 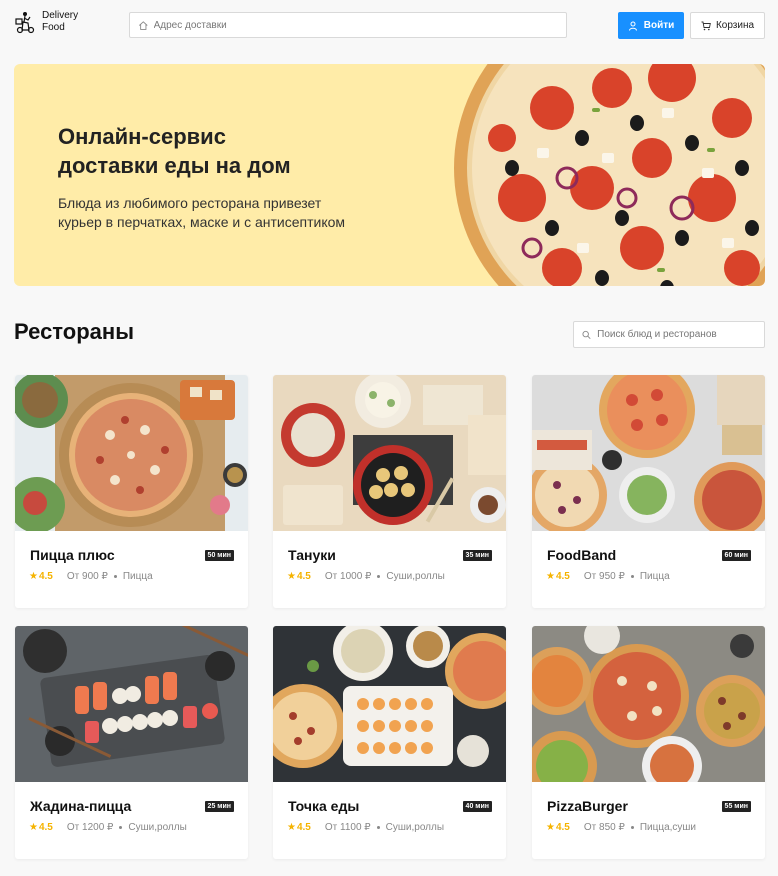 What do you see at coordinates (74, 331) in the screenshot?
I see `restaurants-title: Рестораны` at bounding box center [74, 331].